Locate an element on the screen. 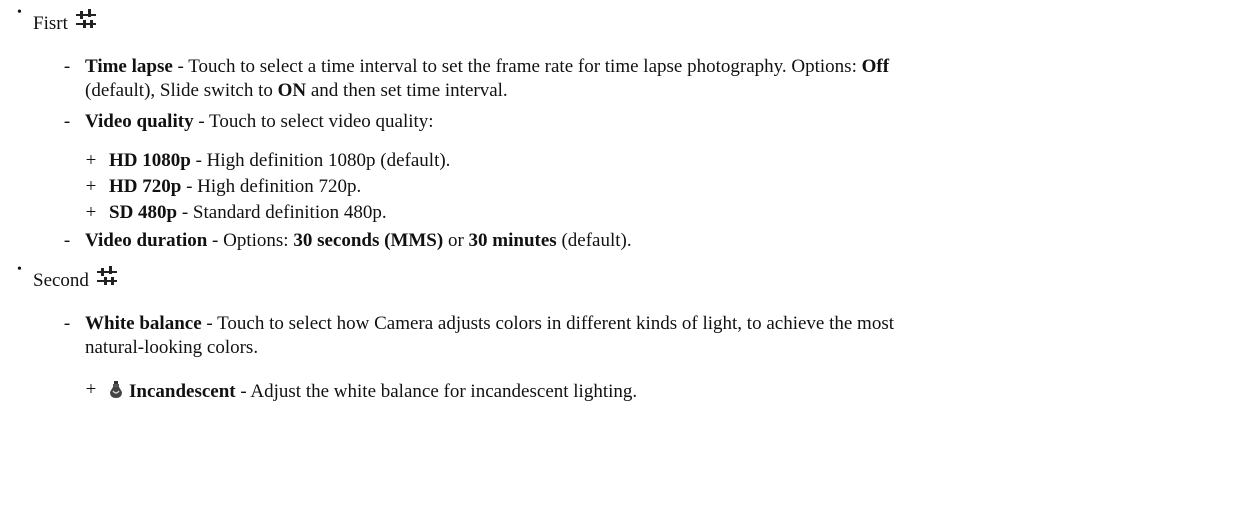 Image resolution: width=1235 pixels, height=519 pixels. sub-item-sd480: SD 480p - Standard definition 480p. is located at coordinates (248, 213).